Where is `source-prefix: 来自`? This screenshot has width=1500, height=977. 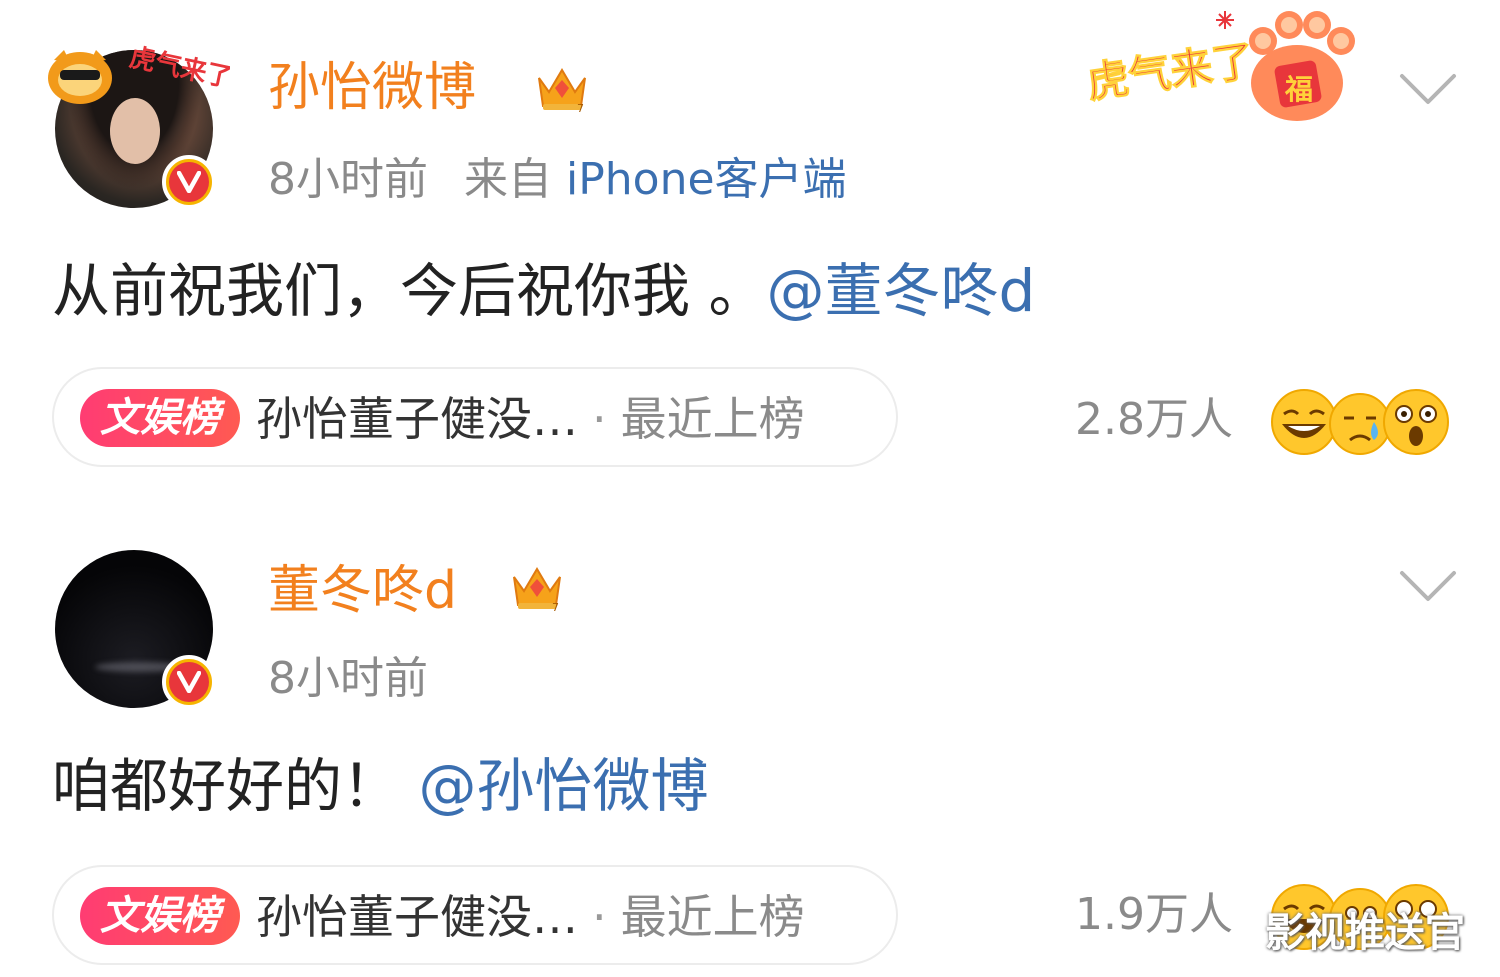 source-prefix: 来自 is located at coordinates (508, 179).